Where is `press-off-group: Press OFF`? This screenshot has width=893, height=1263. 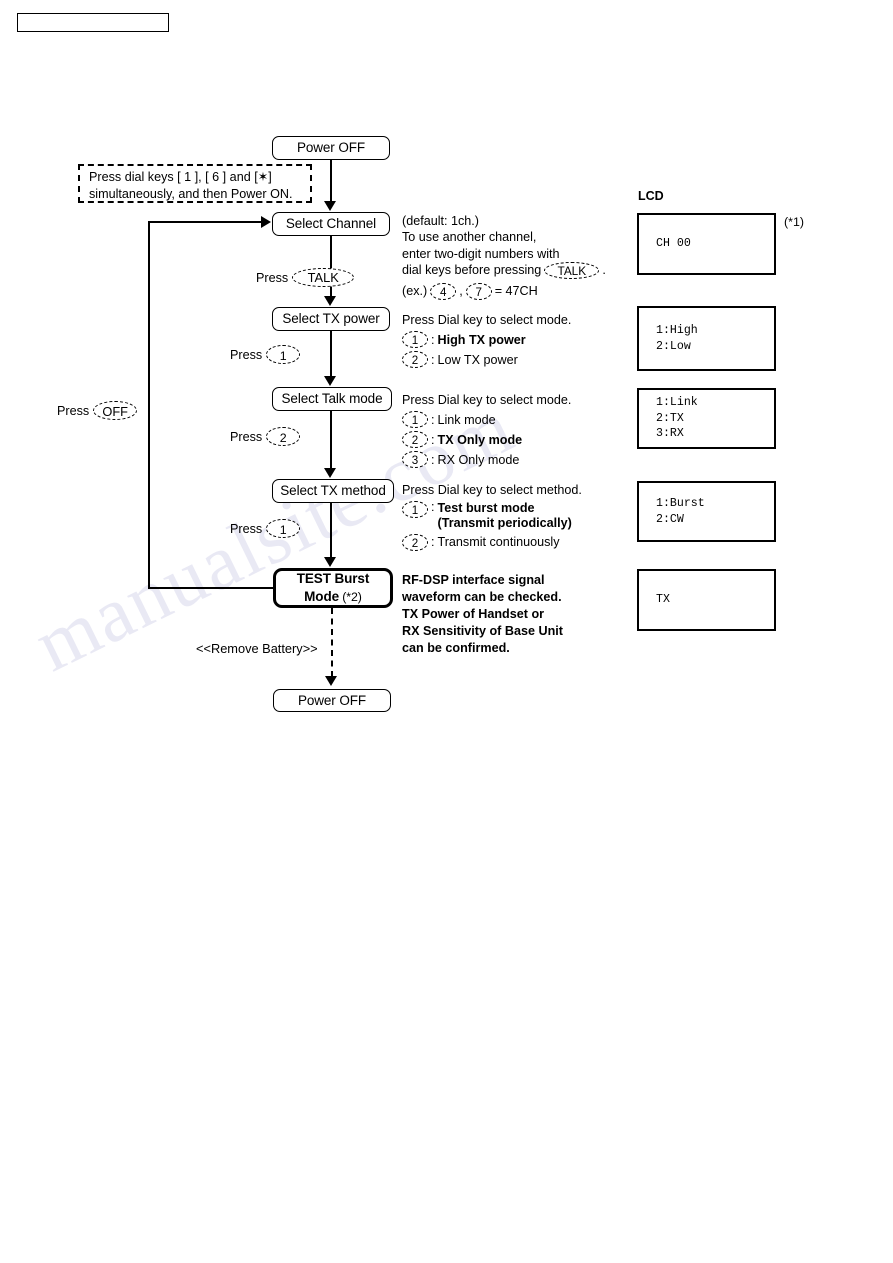 press-off-group: Press OFF is located at coordinates (97, 410).